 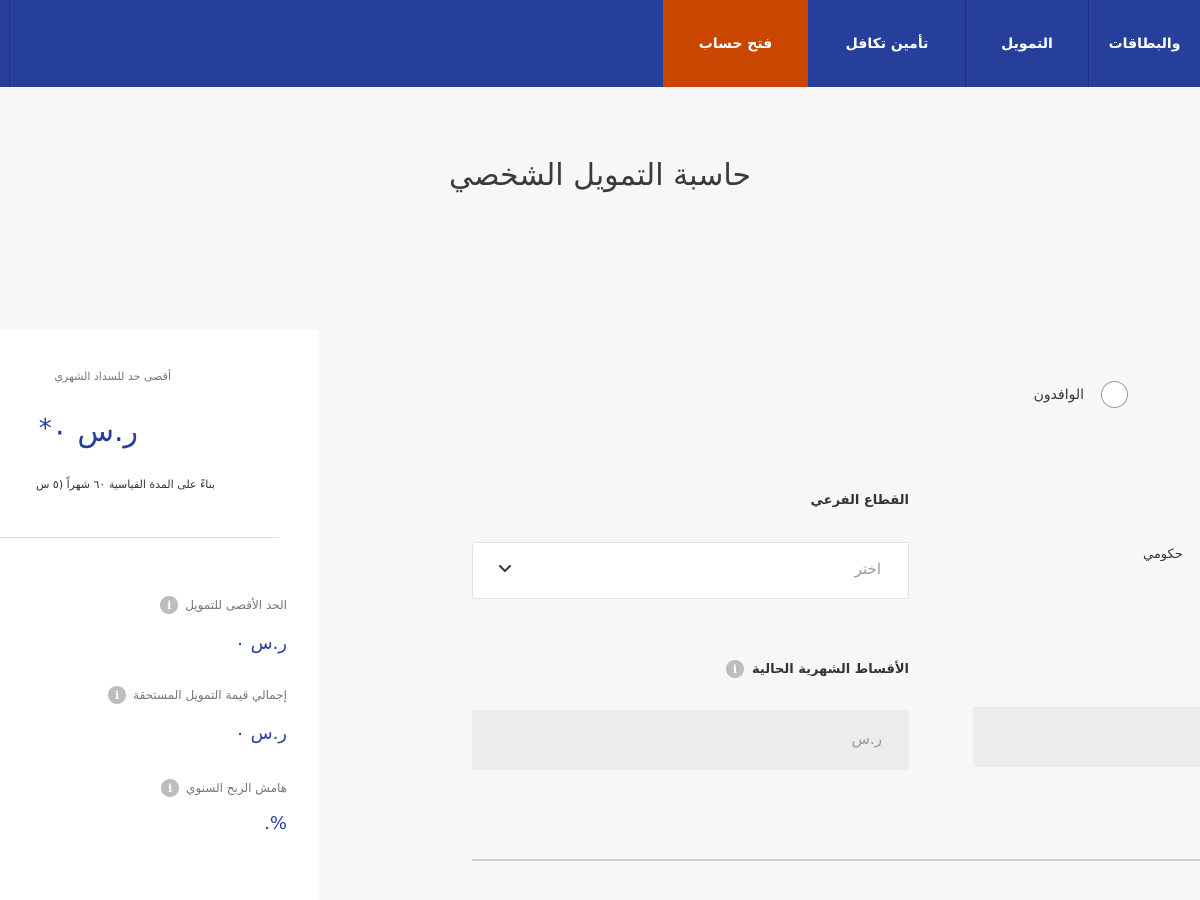 What do you see at coordinates (836, 860) in the screenshot?
I see `form-bottom-divider` at bounding box center [836, 860].